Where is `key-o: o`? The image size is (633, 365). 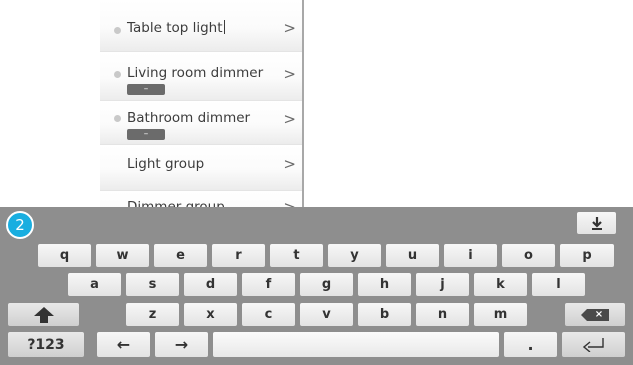
key-o: o is located at coordinates (528, 255).